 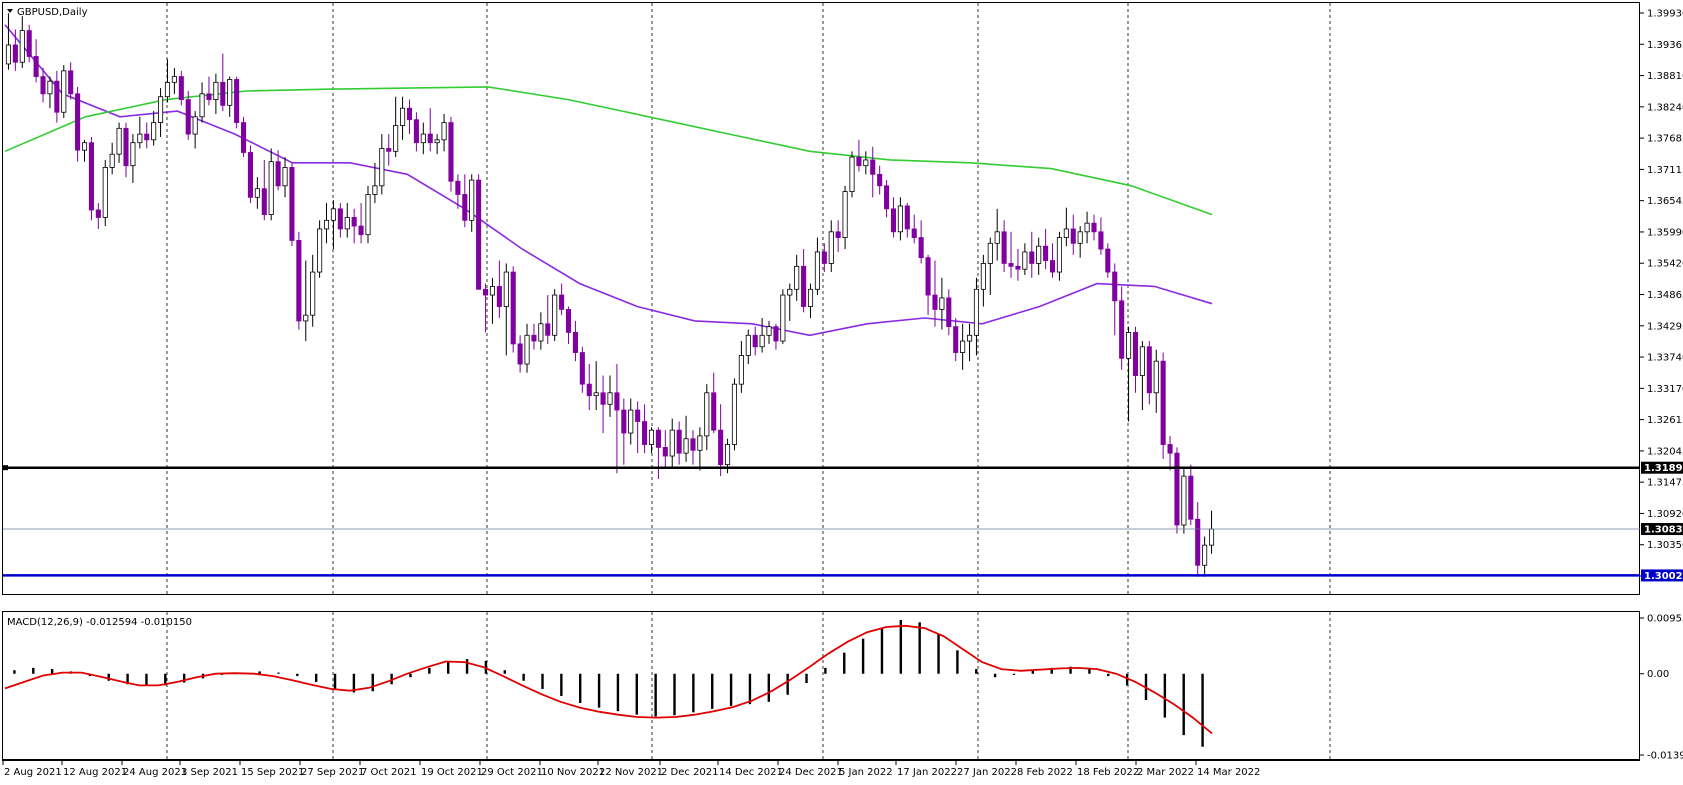 What do you see at coordinates (1665, 45) in the screenshot?
I see `price-tick-label: 1.39365` at bounding box center [1665, 45].